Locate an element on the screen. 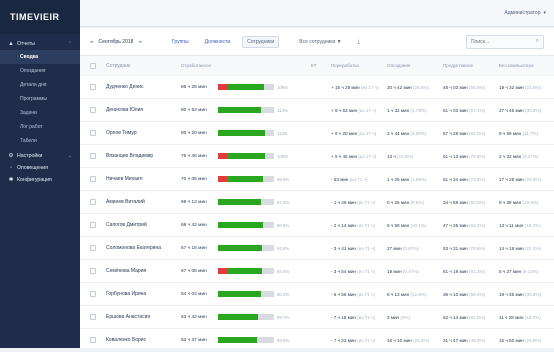 This screenshot has width=554, height=352. employee-name: Ничаев Михаил is located at coordinates (143, 179).